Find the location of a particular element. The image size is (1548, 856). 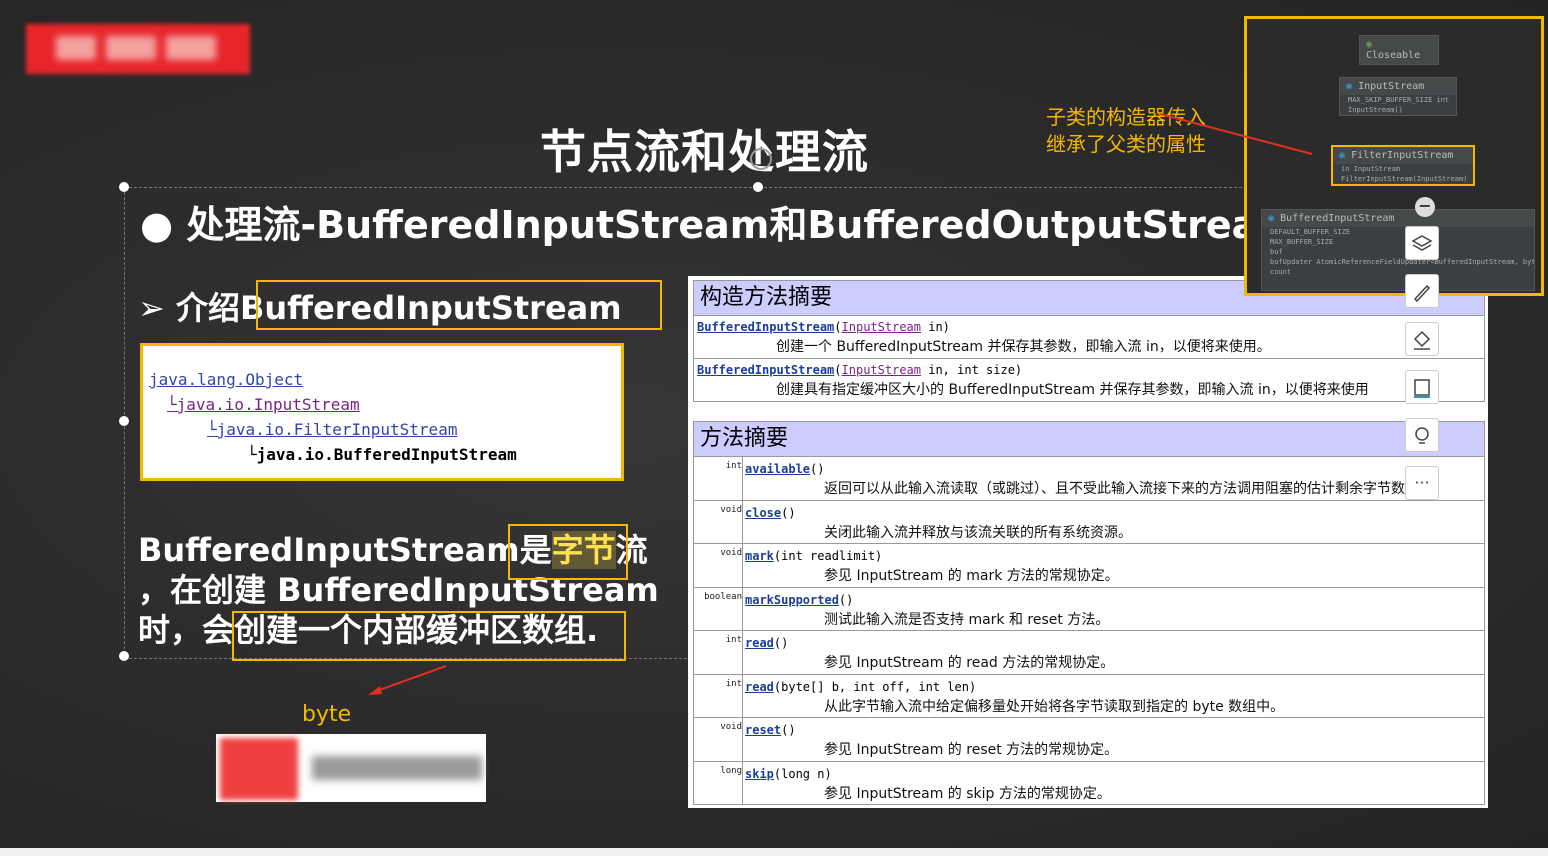

para-line-1-a: BufferedInputStream是 is located at coordinates (345, 550).